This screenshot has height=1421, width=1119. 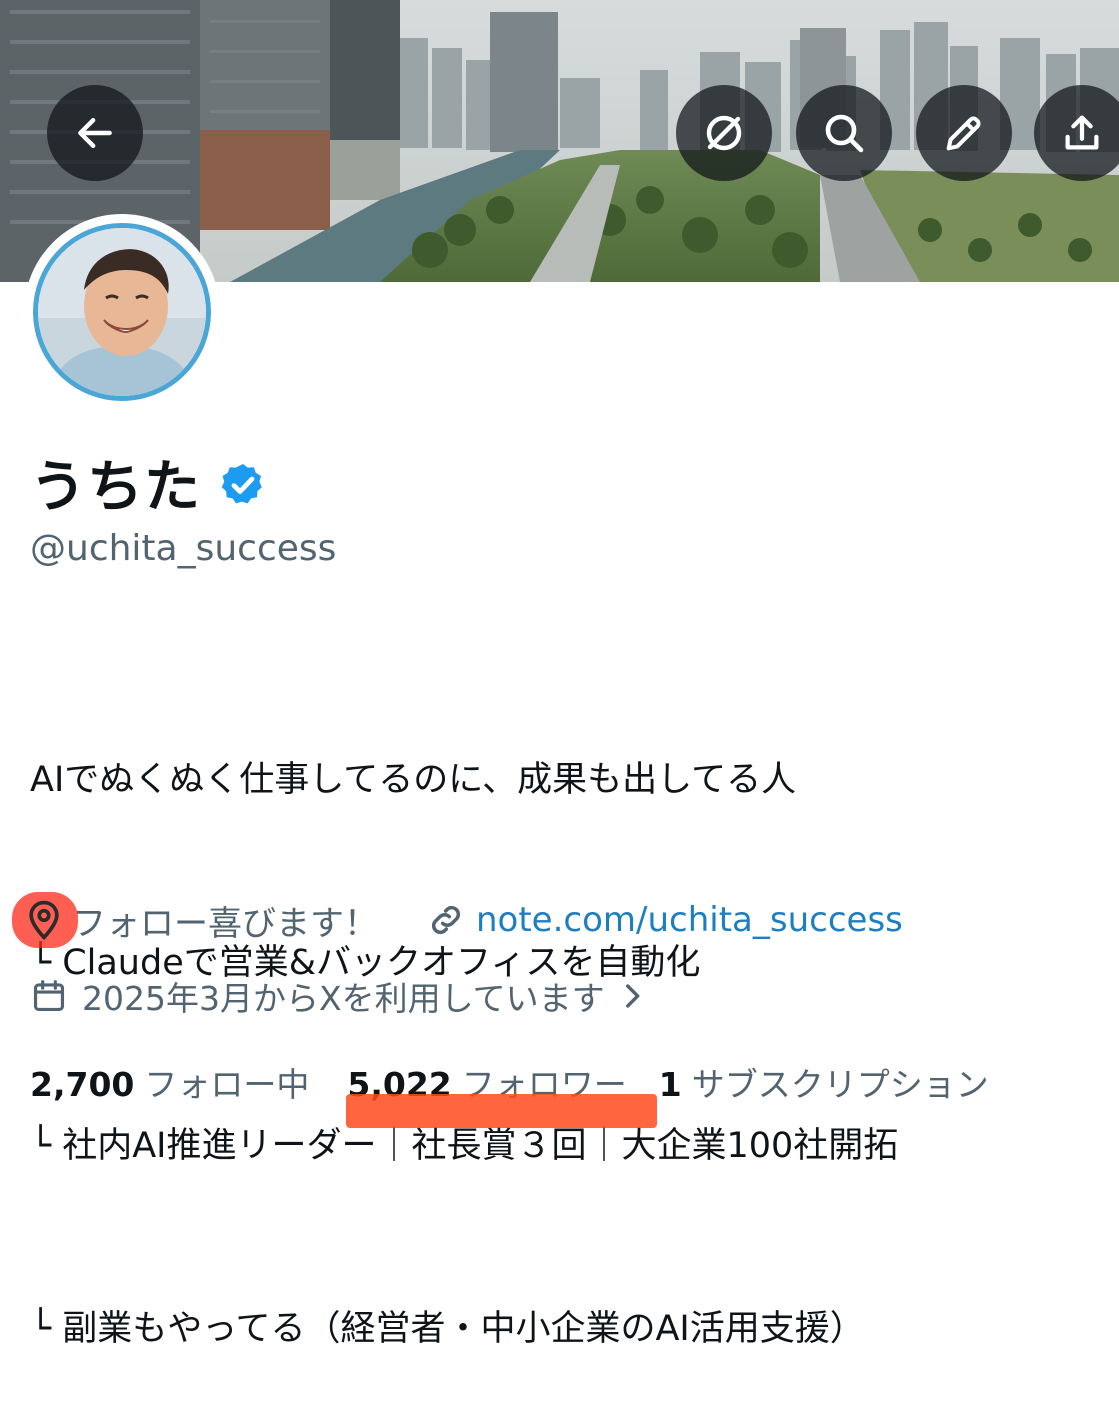 I want to click on following-count: 2,700, so click(x=82, y=1084).